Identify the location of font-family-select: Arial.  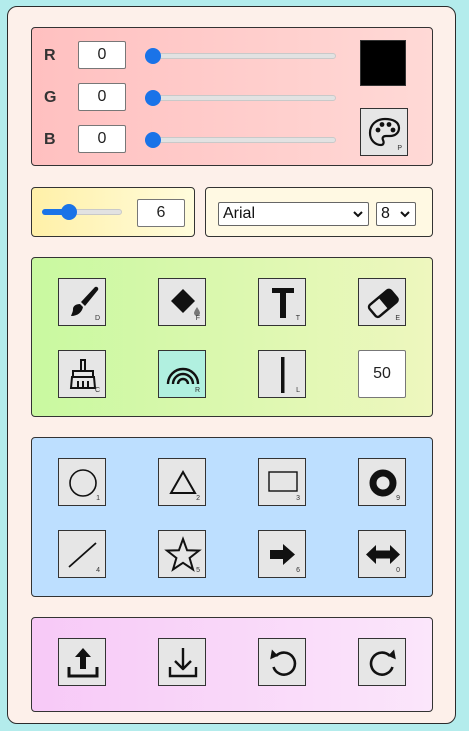
(293, 214).